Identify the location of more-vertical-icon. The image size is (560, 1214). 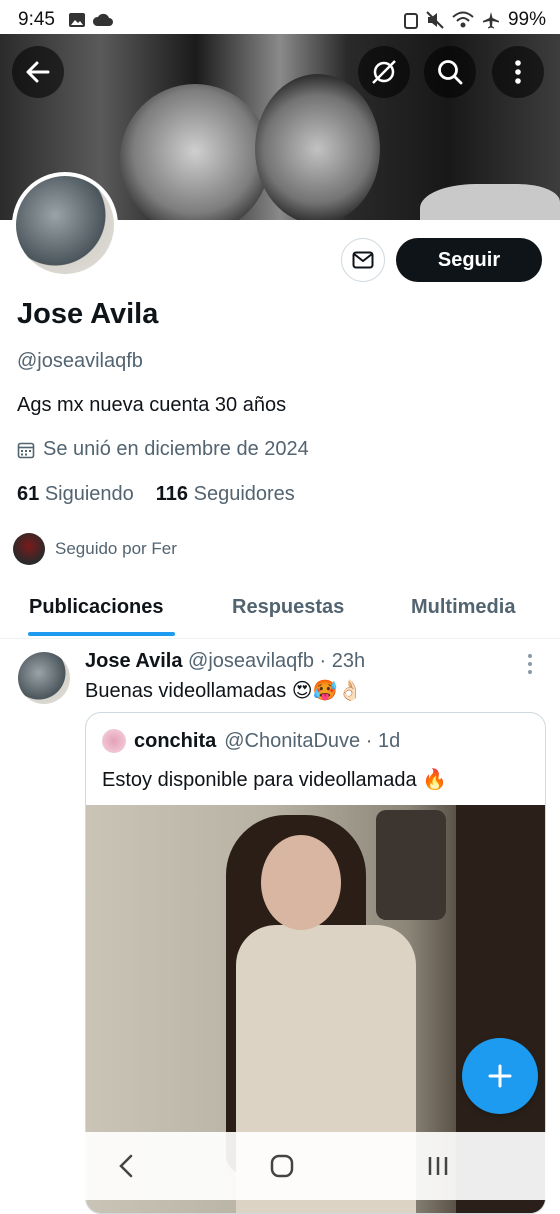
(518, 72).